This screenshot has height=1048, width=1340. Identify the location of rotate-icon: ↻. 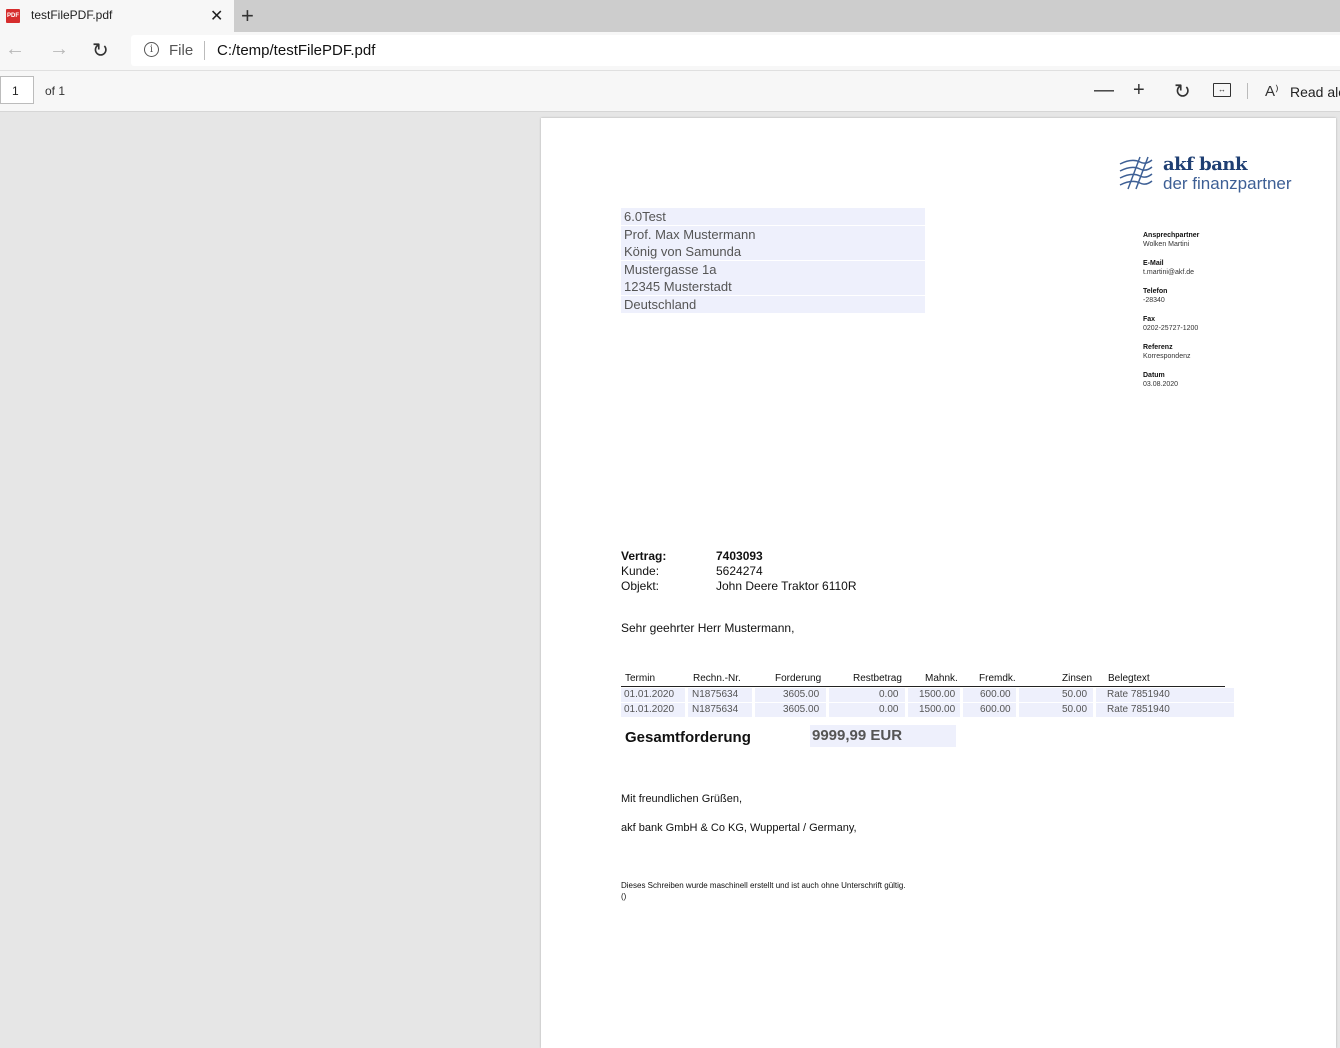
(1182, 91).